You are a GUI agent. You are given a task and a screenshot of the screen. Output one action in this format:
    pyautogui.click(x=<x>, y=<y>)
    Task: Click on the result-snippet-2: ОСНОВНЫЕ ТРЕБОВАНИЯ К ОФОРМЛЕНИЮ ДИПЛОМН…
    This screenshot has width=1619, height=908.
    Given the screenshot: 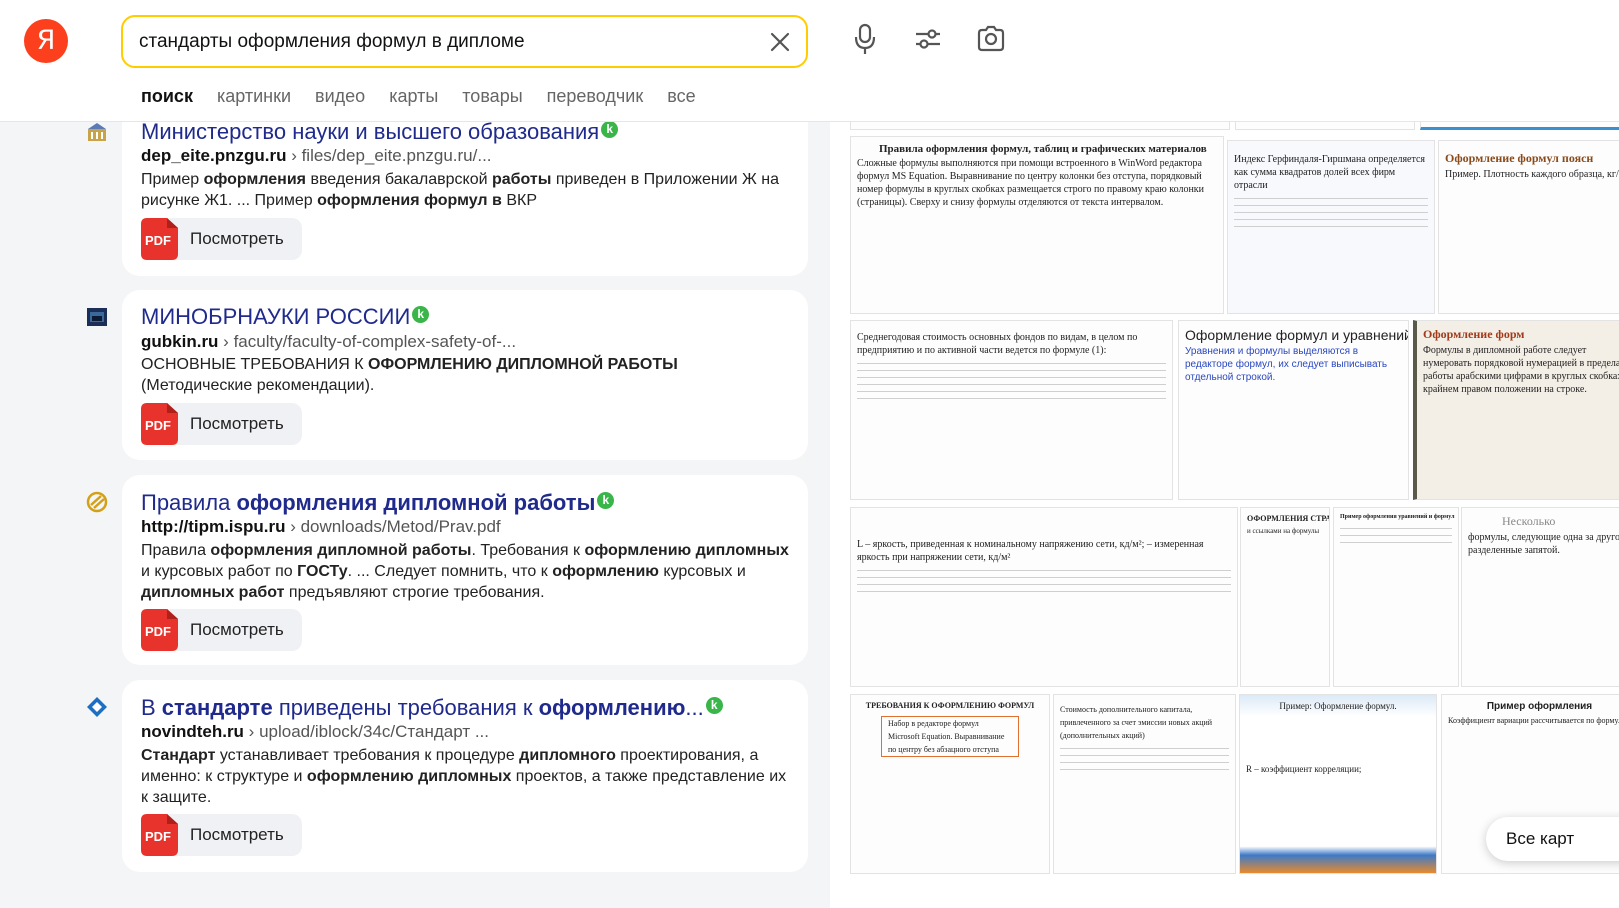 What is the action you would take?
    pyautogui.click(x=409, y=375)
    